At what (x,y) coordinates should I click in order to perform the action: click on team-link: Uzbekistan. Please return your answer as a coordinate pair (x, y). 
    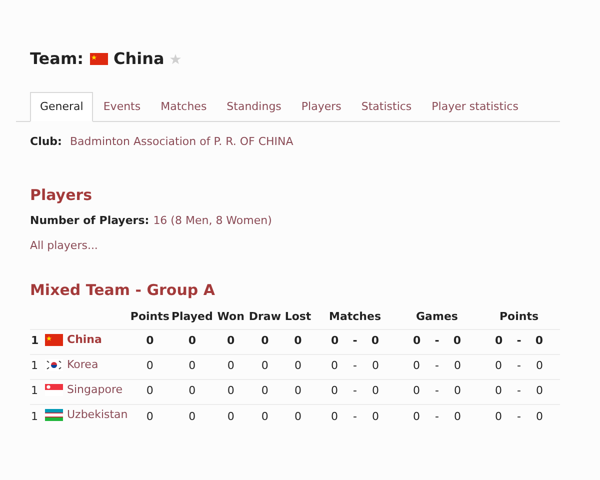
    Looking at the image, I should click on (97, 415).